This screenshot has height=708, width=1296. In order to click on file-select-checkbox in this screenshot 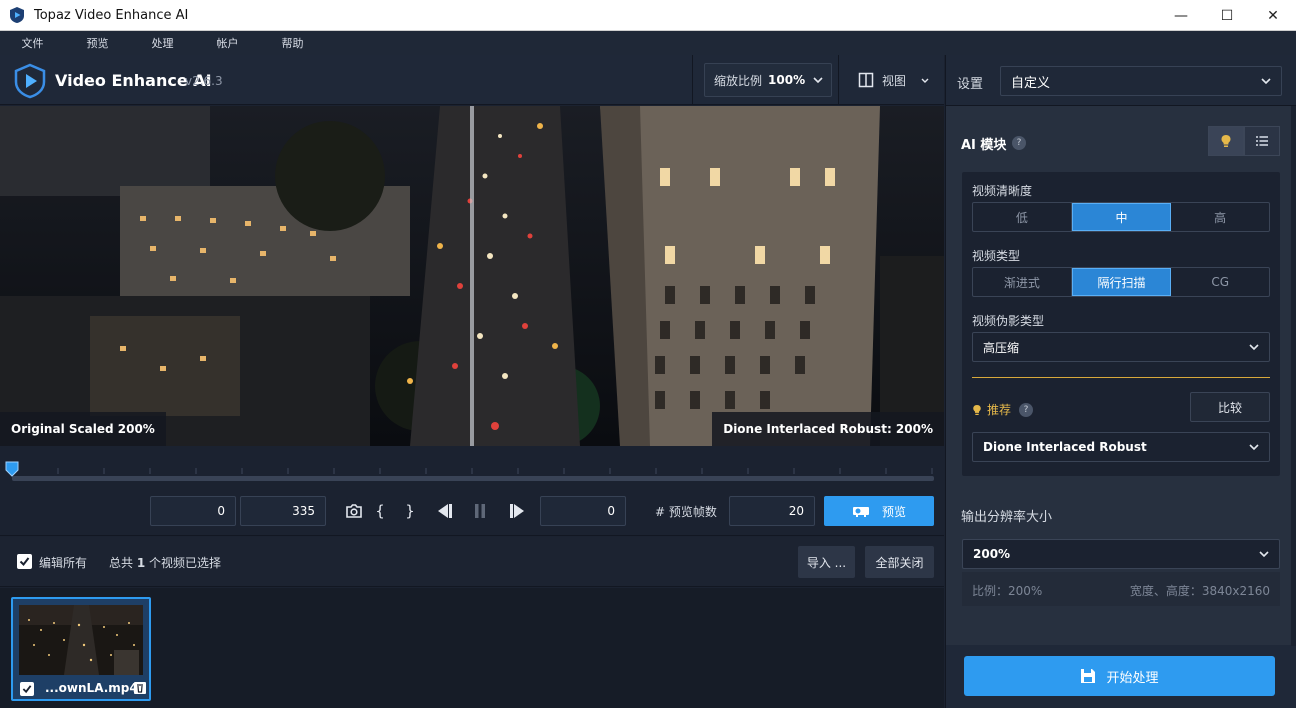, I will do `click(27, 689)`.